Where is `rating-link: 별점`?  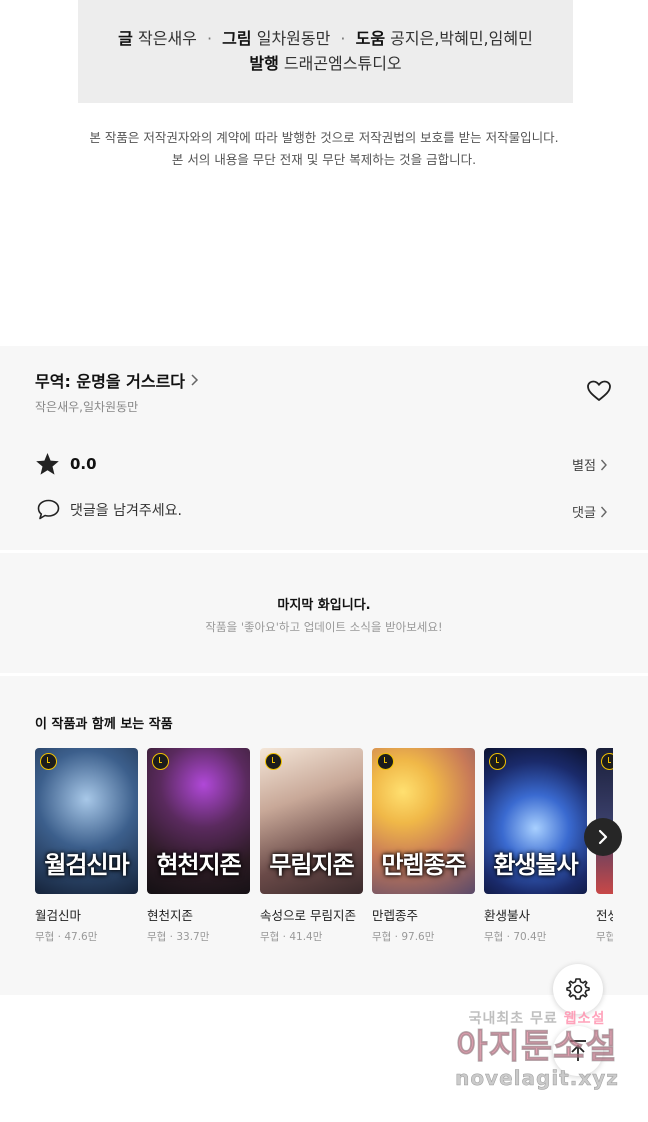
rating-link: 별점 is located at coordinates (590, 464).